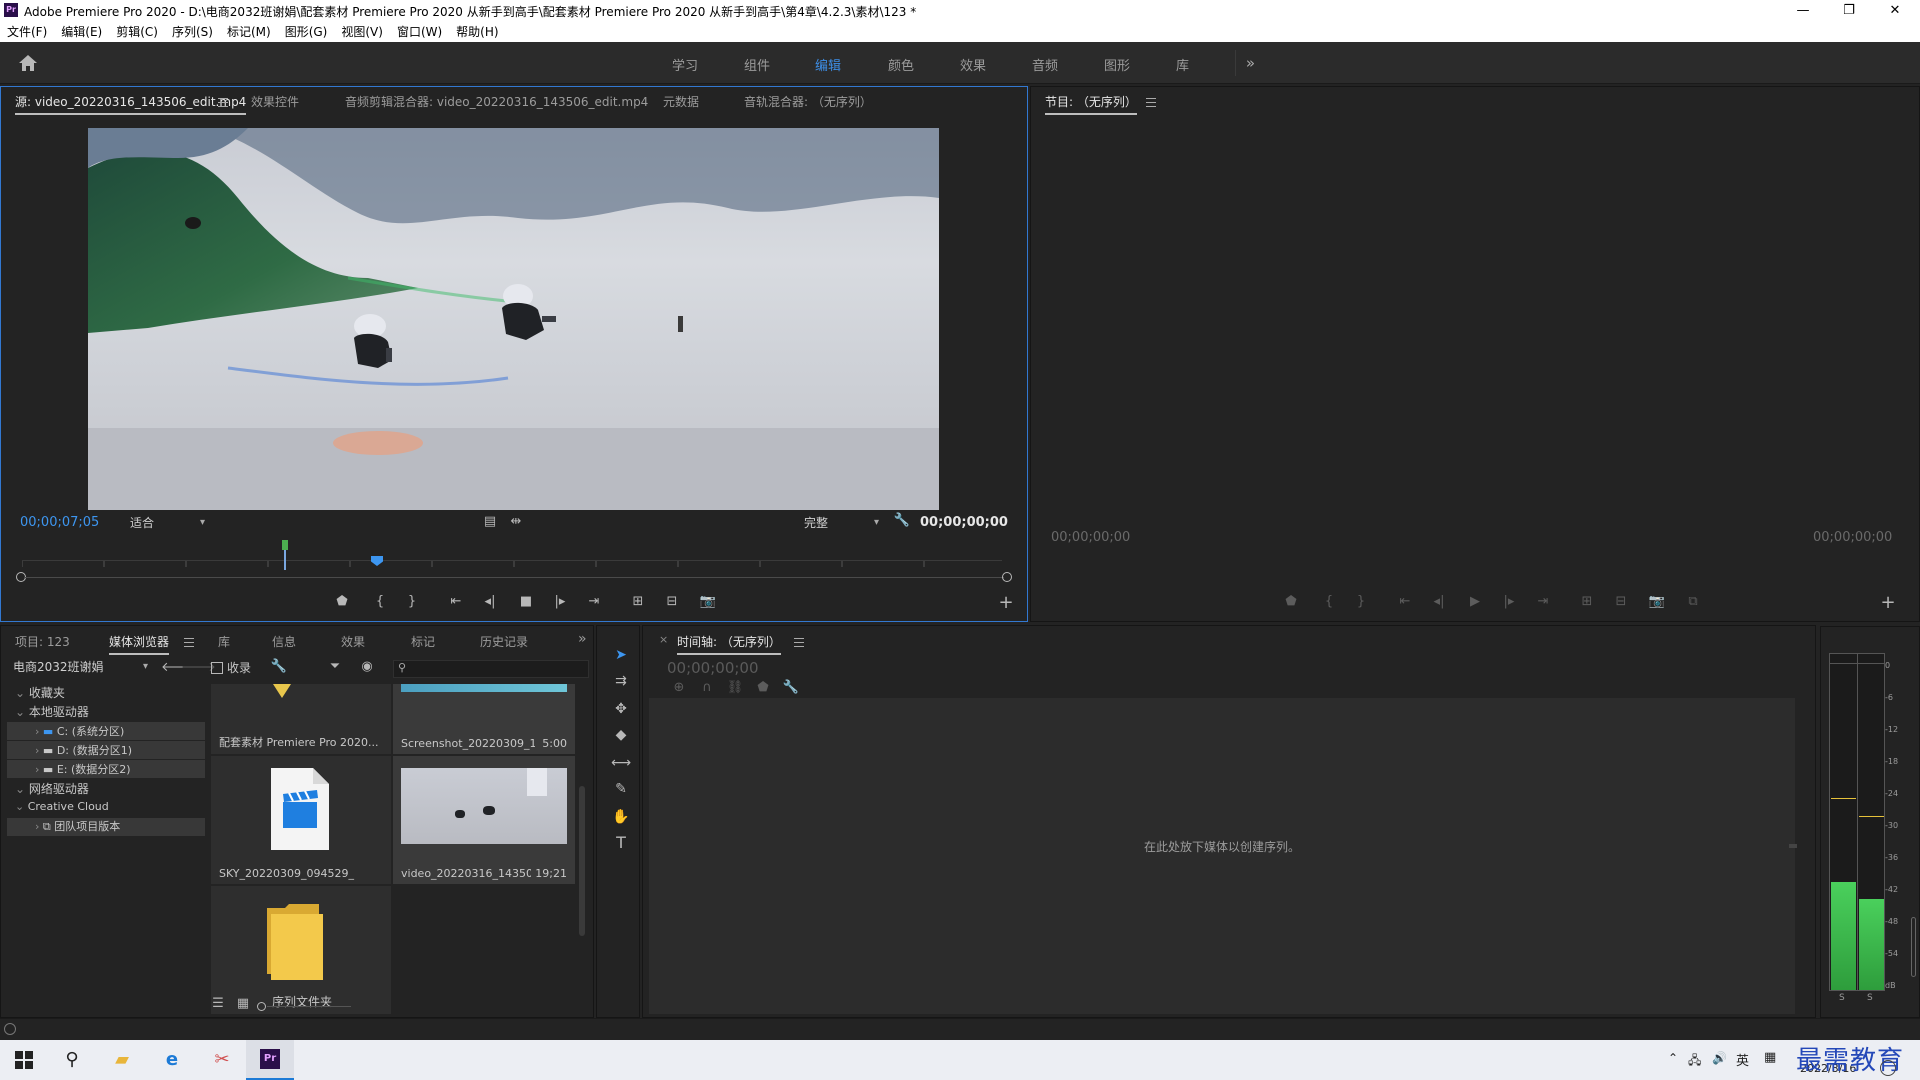  I want to click on selection-tool-icon: ➤, so click(621, 655).